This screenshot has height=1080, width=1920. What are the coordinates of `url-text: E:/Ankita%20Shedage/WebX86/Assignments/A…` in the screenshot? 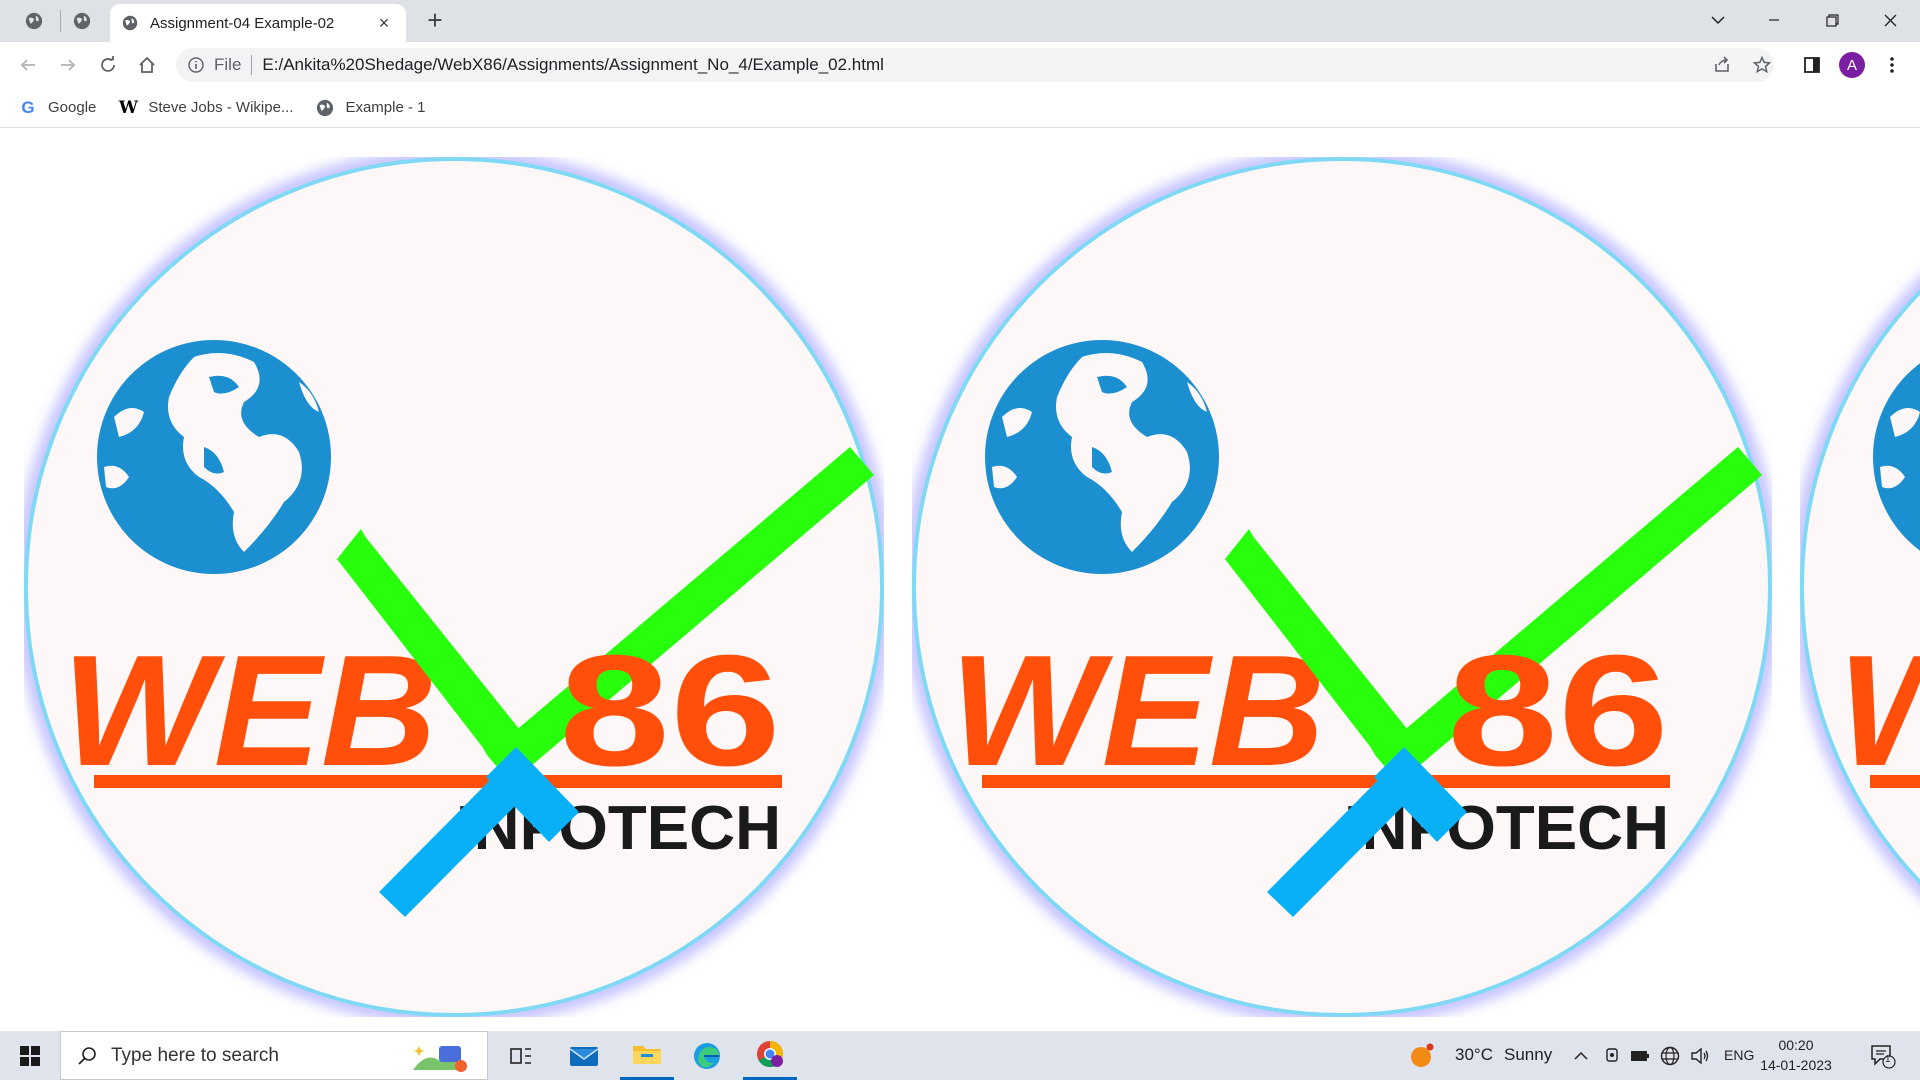 It's located at (573, 65).